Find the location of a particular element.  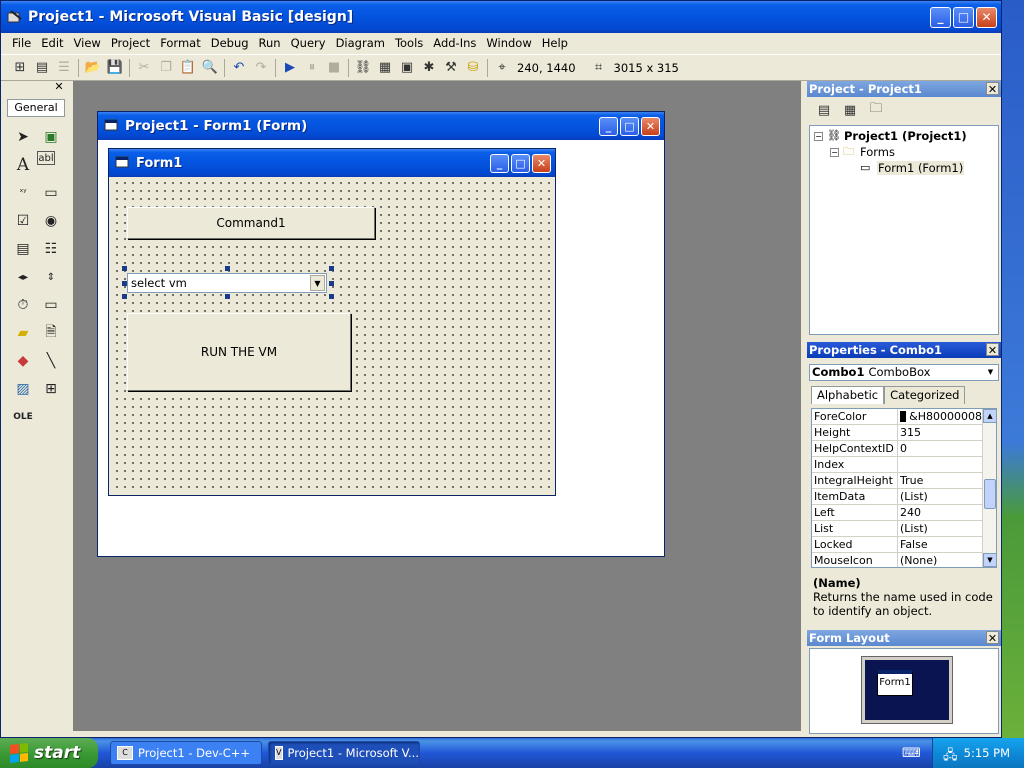

tree-item-form1: ▭ Form1 (Form1) is located at coordinates (904, 168).